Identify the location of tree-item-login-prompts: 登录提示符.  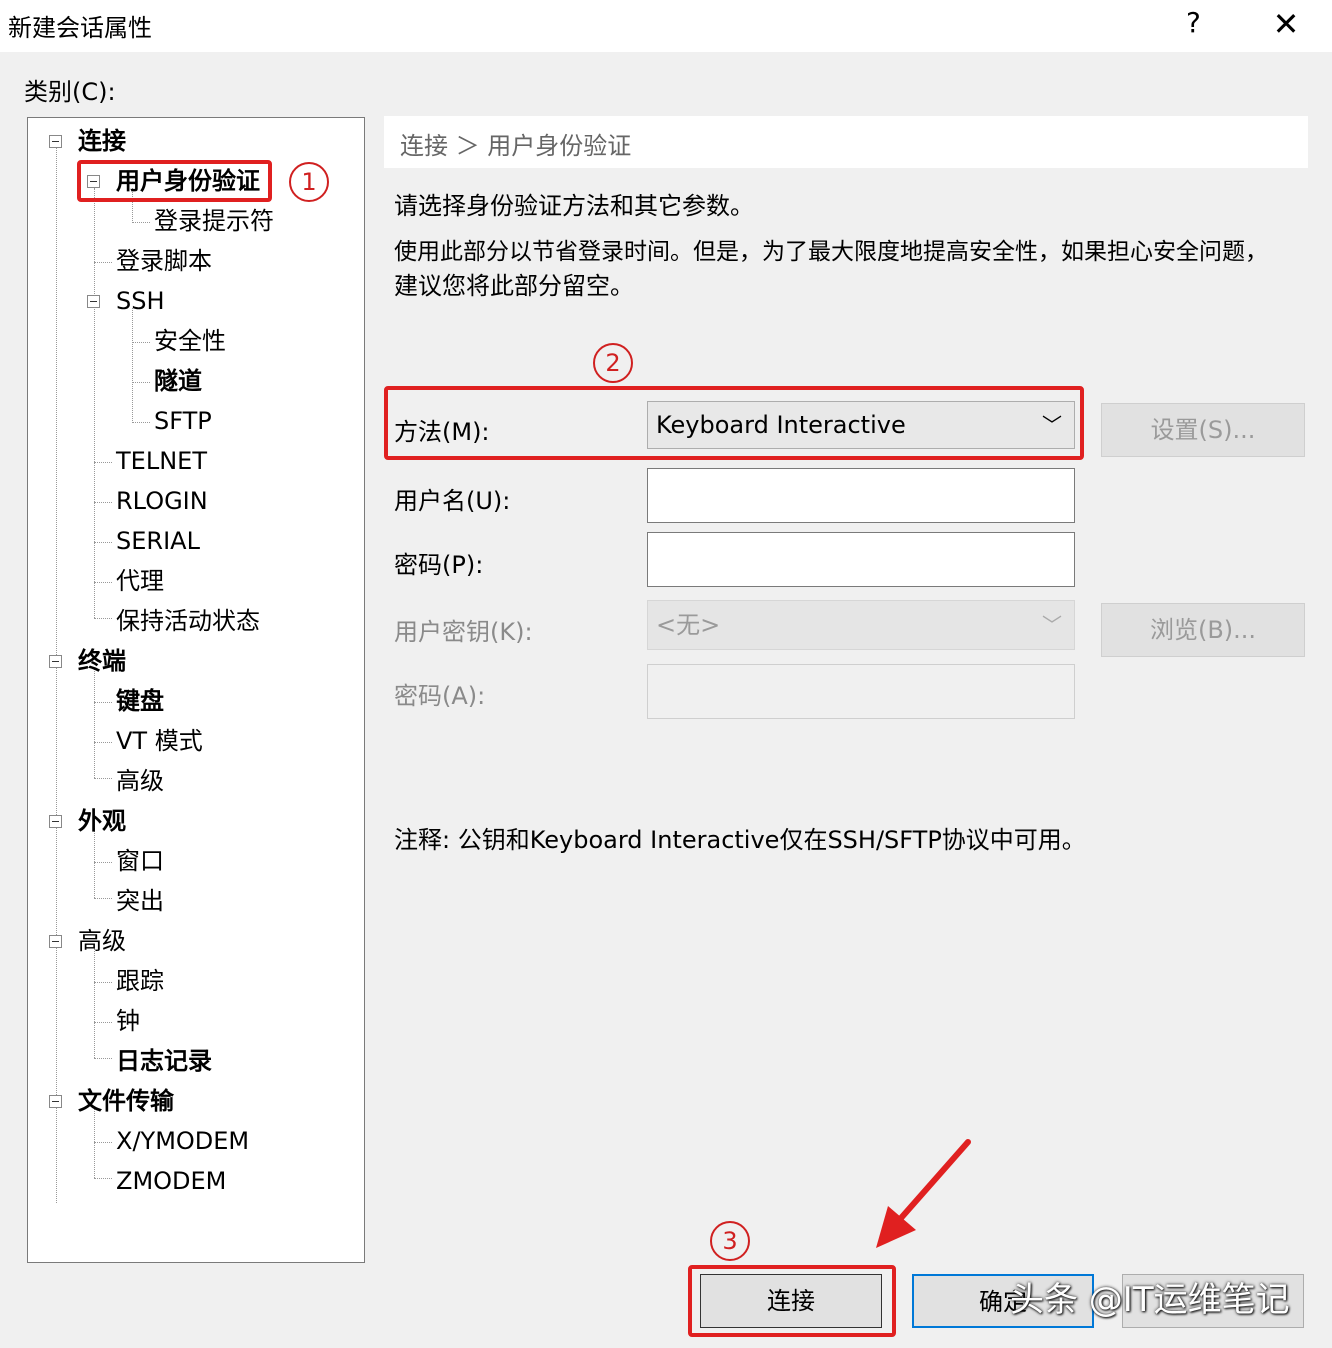
(214, 221).